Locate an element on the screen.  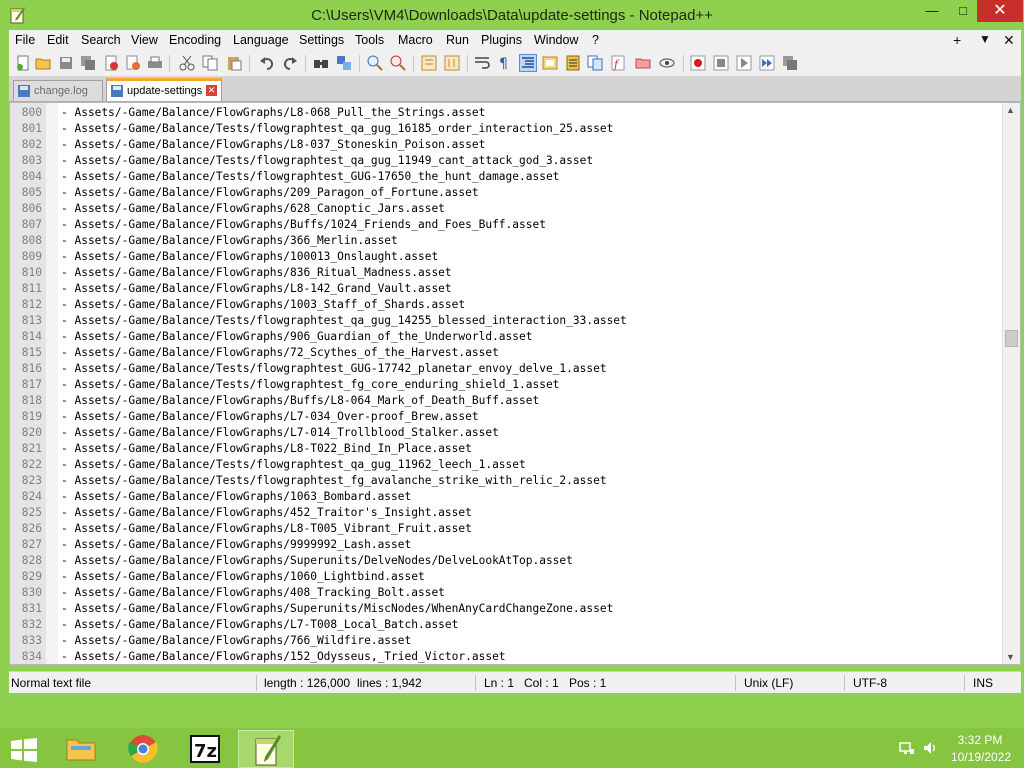
menu-macro: Macro is located at coordinates (415, 40).